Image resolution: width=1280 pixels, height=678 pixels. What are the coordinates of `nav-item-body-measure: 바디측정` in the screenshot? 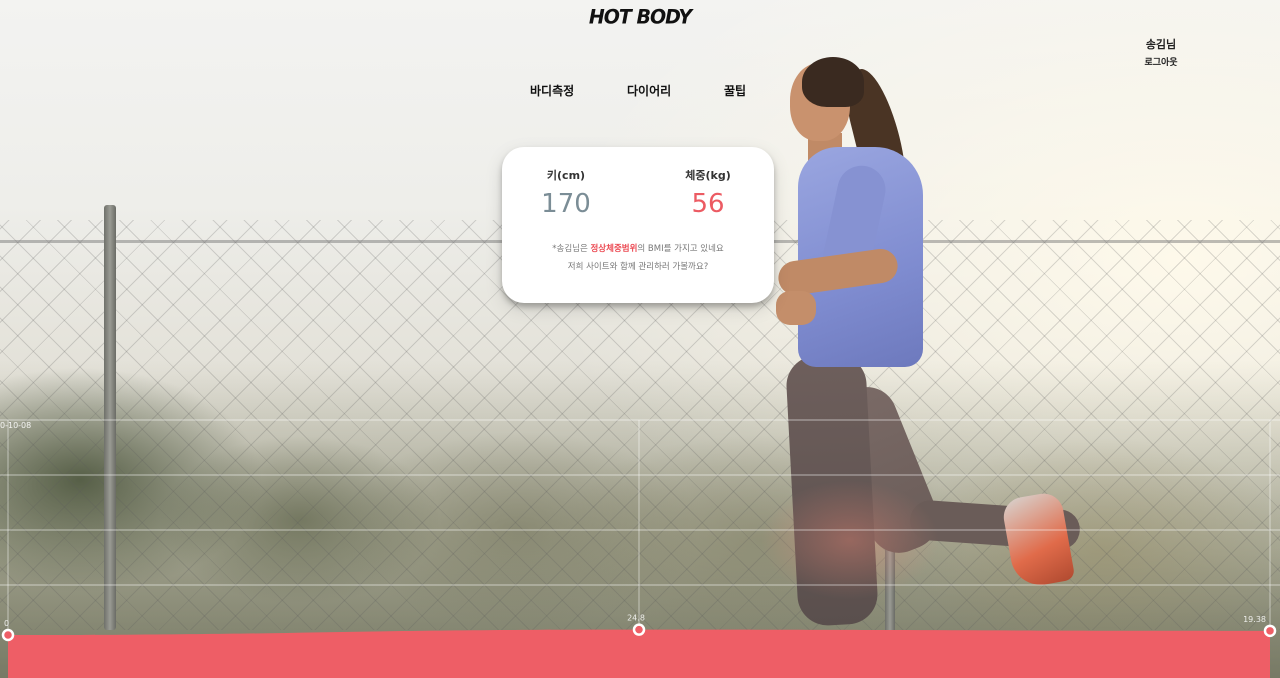 It's located at (552, 90).